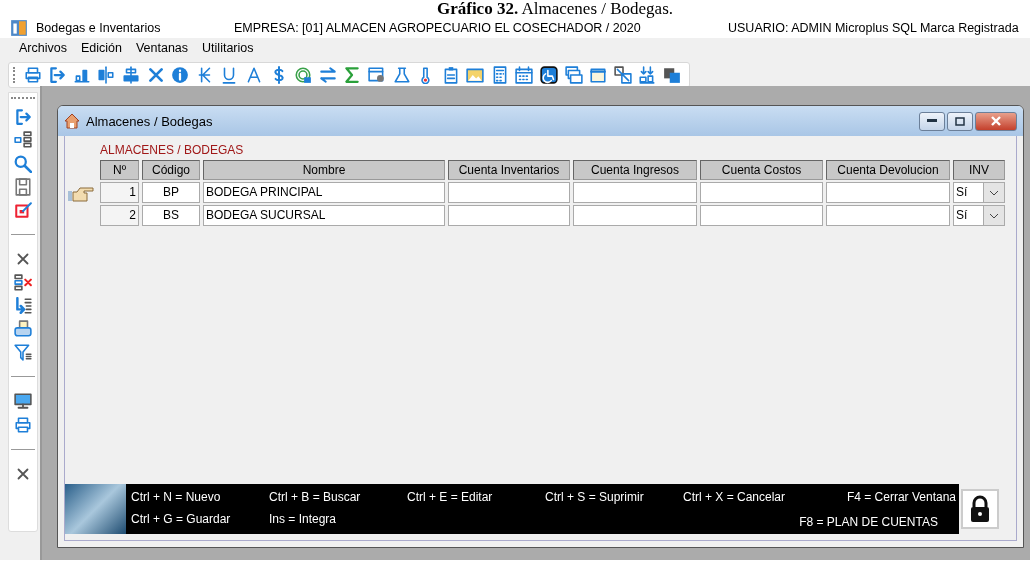 The image size is (1030, 564). What do you see at coordinates (450, 497) in the screenshot?
I see `shortcut-hint: Ctrl + E = Editar` at bounding box center [450, 497].